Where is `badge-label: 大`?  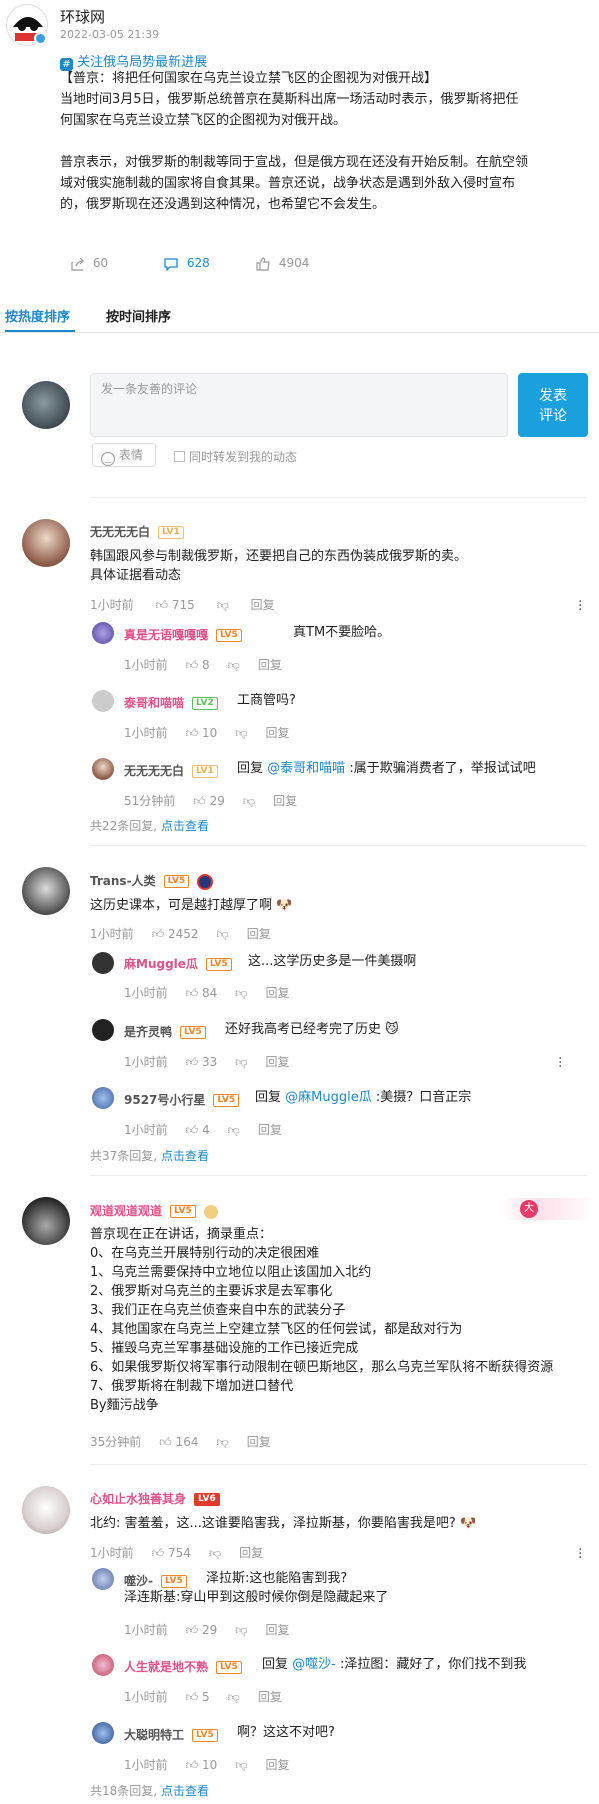
badge-label: 大 is located at coordinates (529, 1209).